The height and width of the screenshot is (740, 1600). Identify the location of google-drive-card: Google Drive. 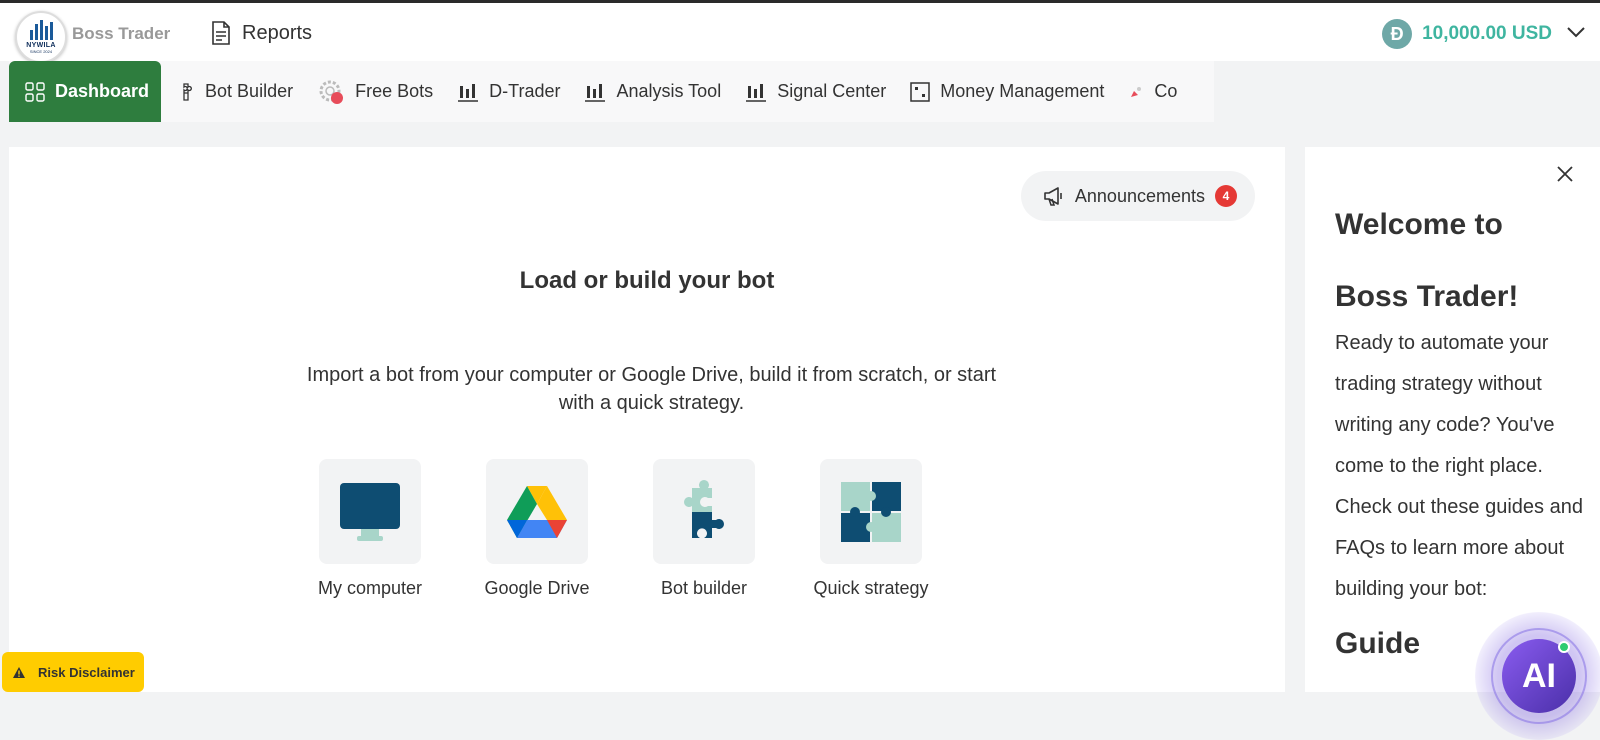
(537, 529).